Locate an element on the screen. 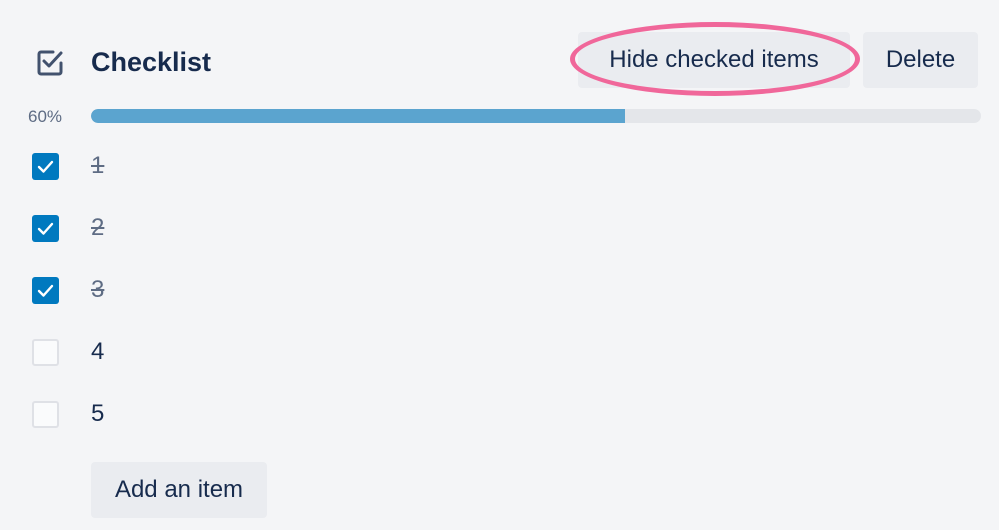 The image size is (999, 530). item-label: 5 is located at coordinates (98, 413).